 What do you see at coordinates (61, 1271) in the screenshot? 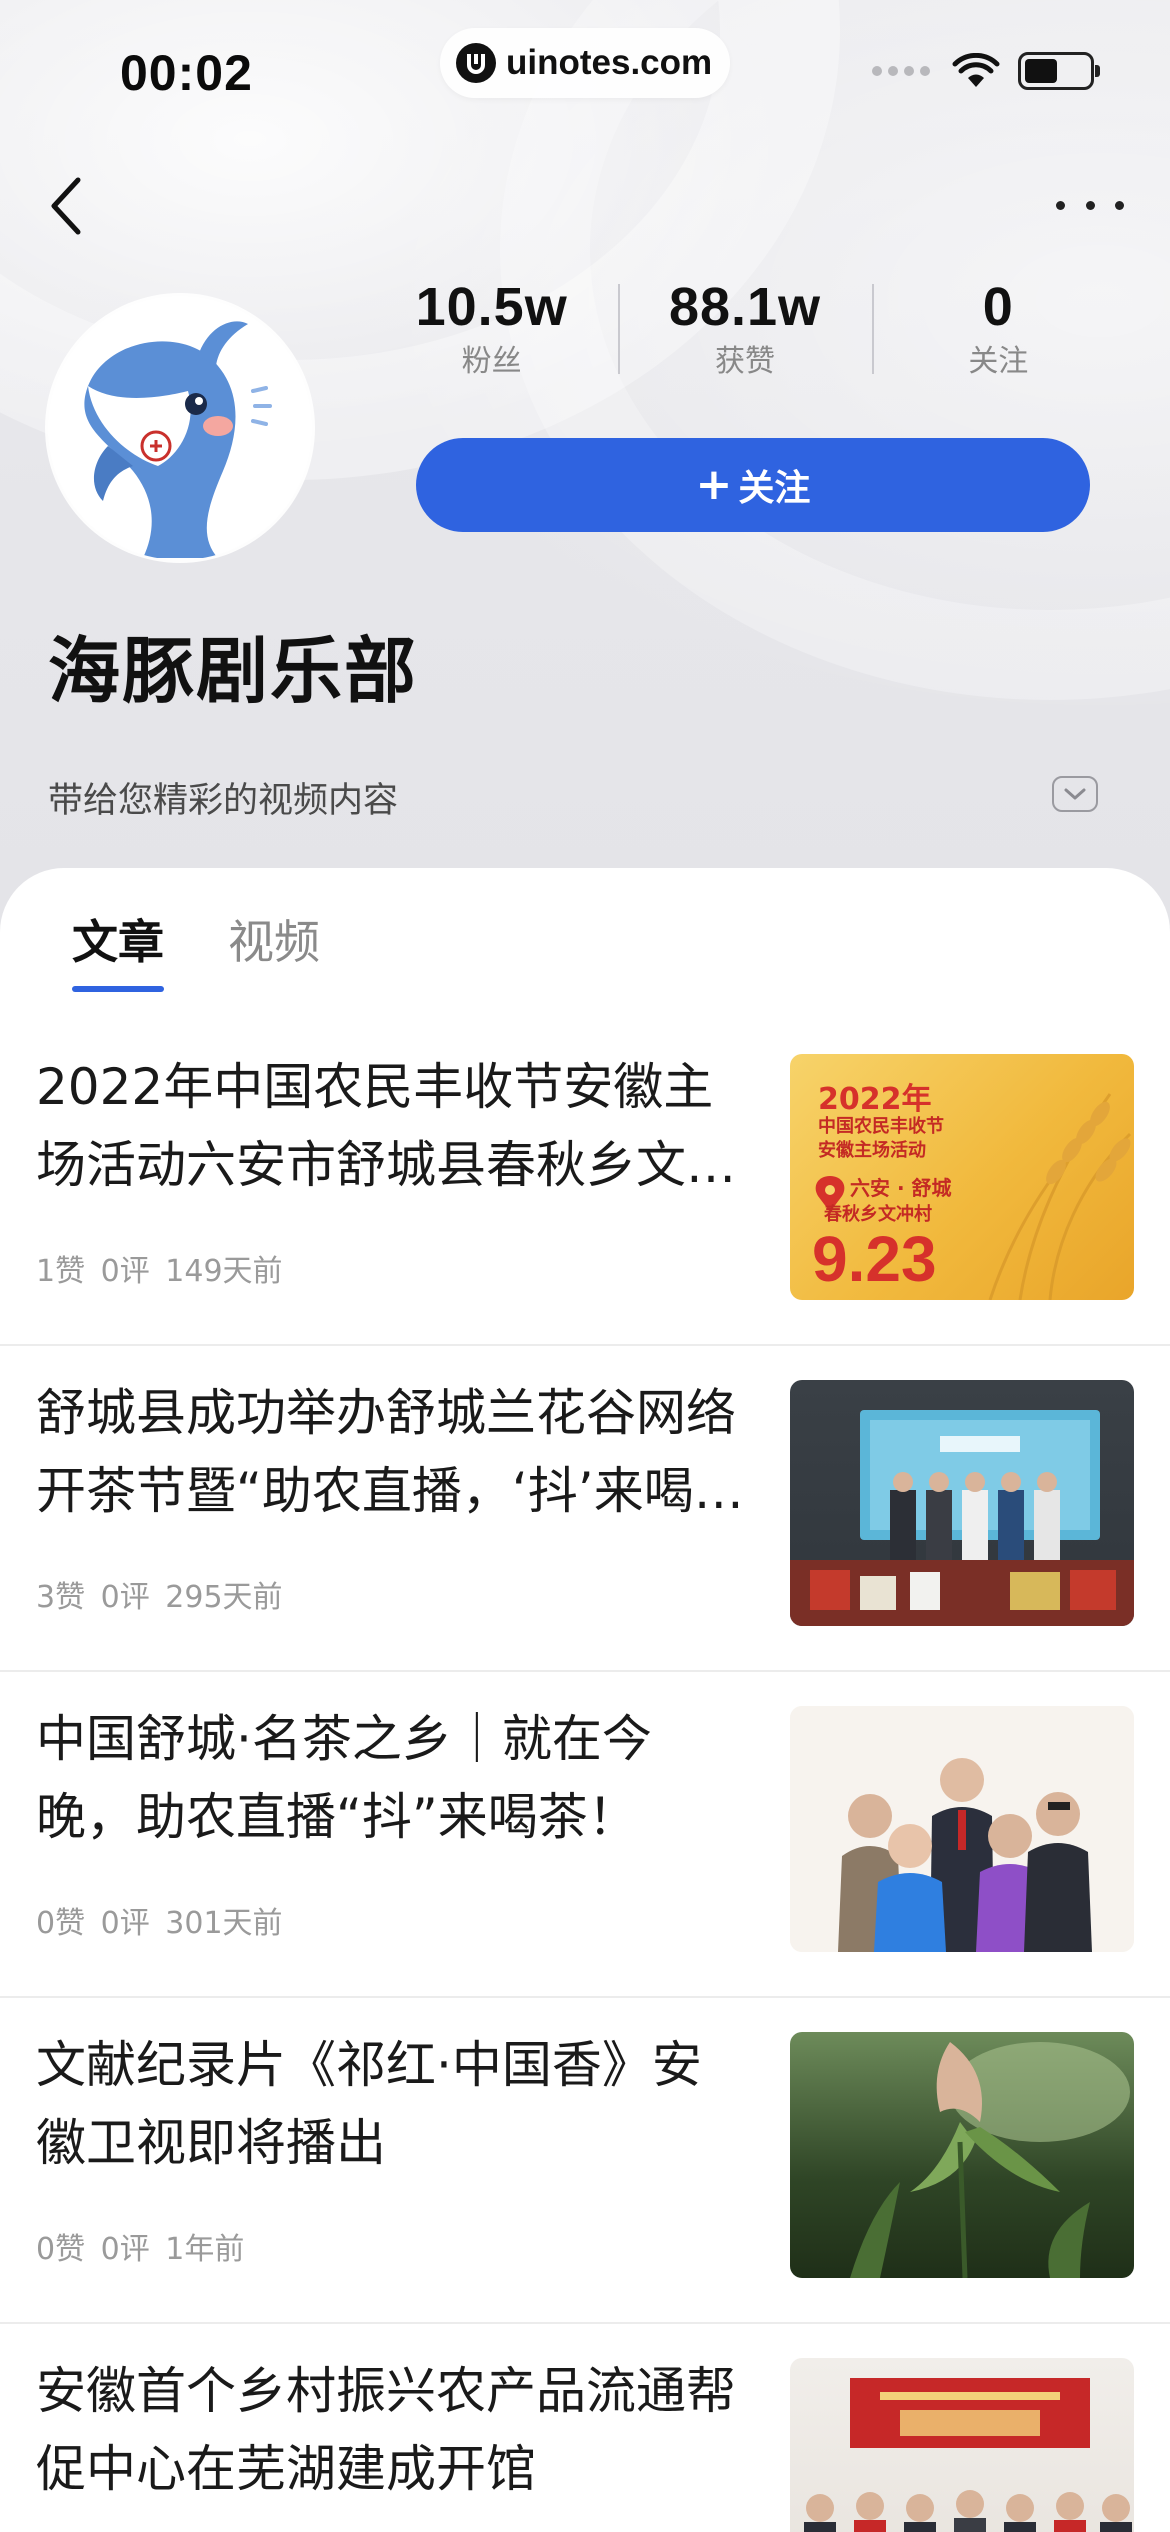
I see `article-likes: 1赞` at bounding box center [61, 1271].